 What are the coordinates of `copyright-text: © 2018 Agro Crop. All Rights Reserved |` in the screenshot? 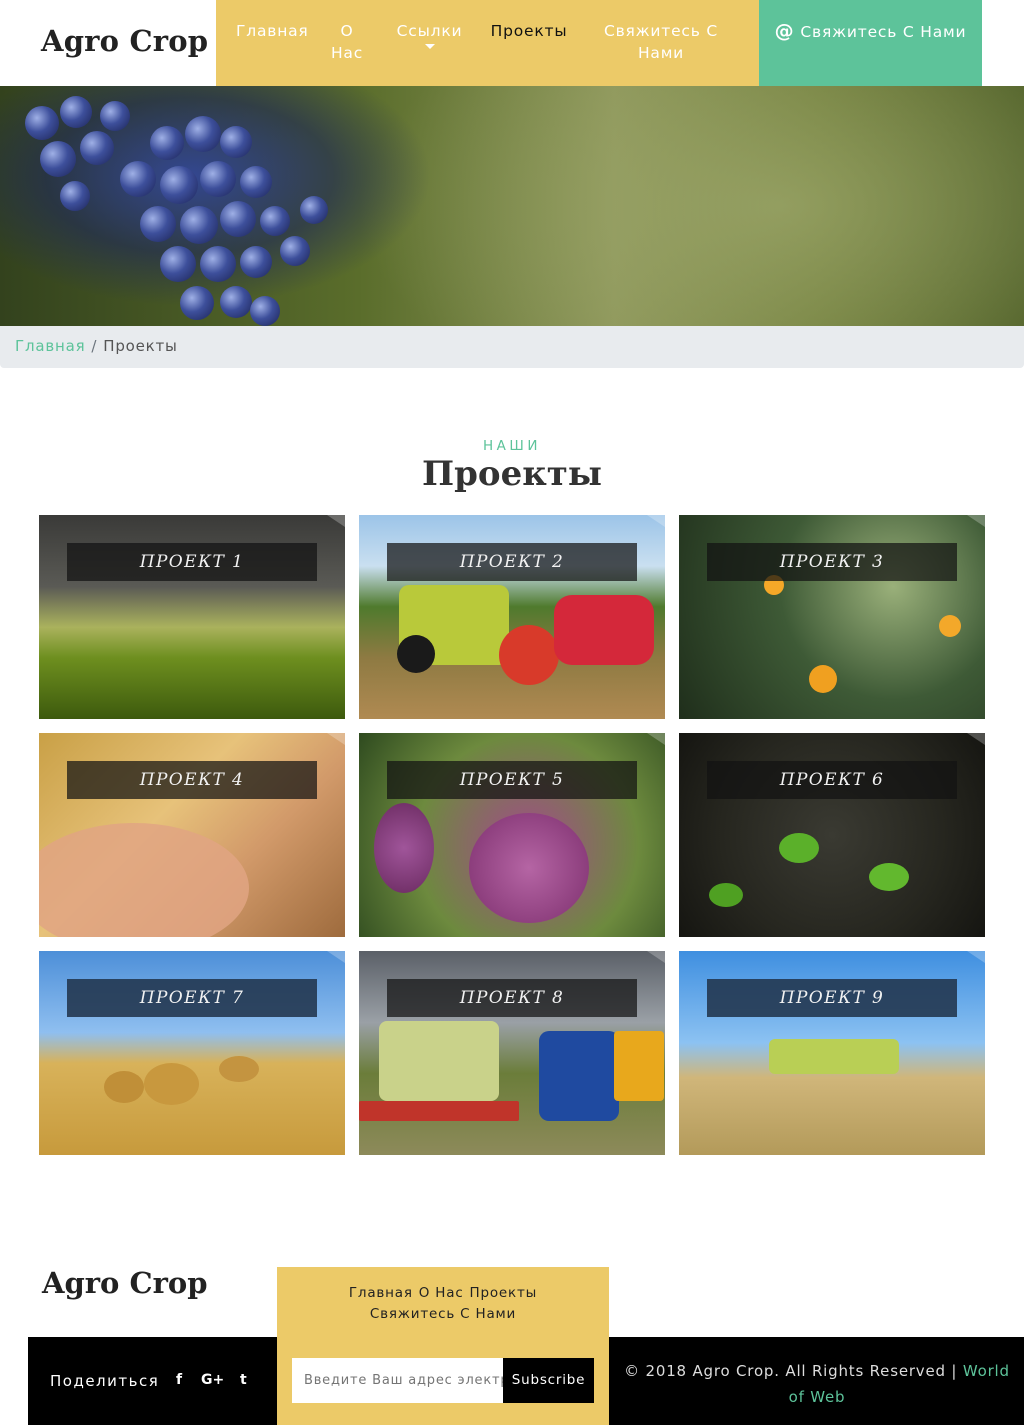 It's located at (791, 1371).